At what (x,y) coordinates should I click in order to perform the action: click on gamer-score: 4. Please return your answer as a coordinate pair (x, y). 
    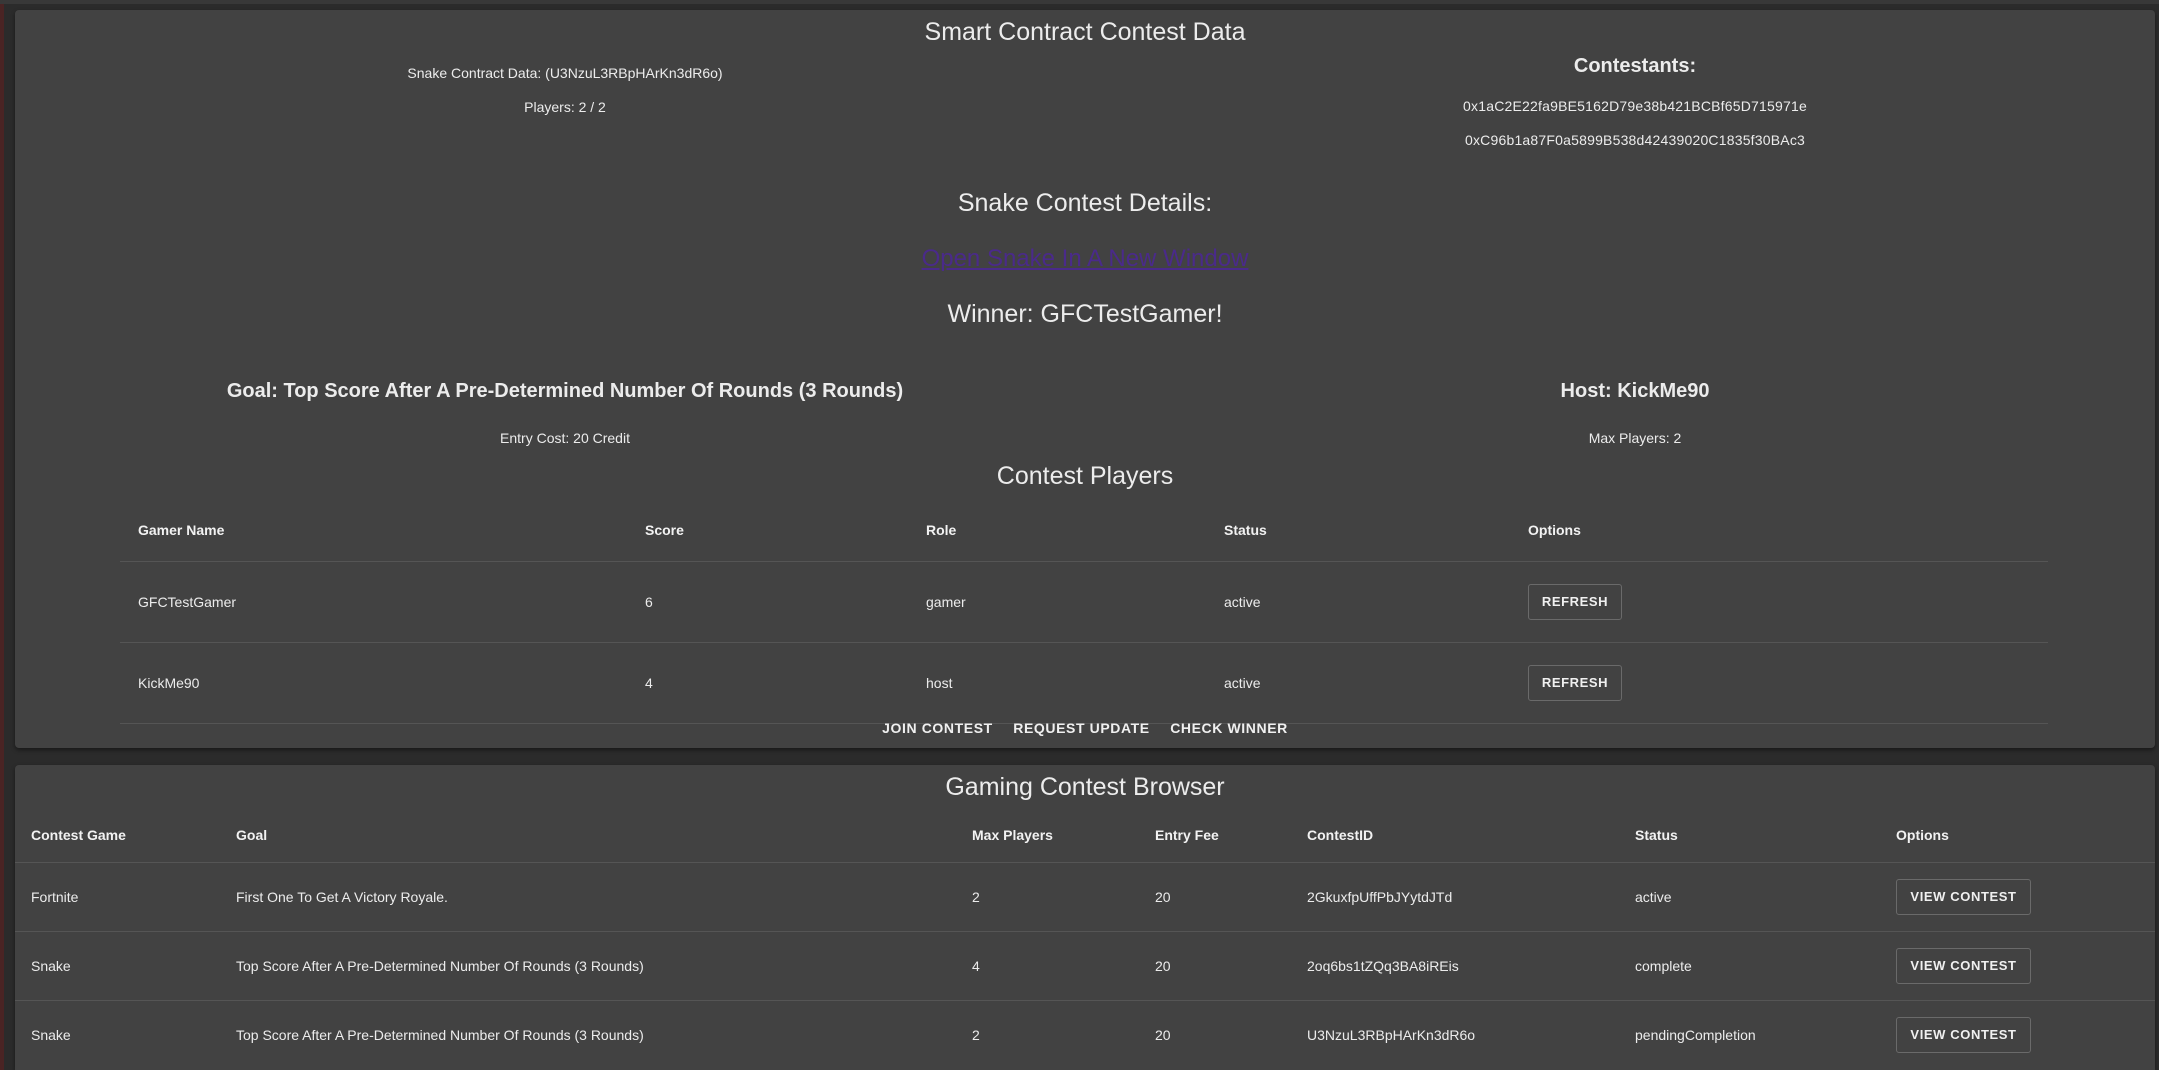
    Looking at the image, I should click on (649, 682).